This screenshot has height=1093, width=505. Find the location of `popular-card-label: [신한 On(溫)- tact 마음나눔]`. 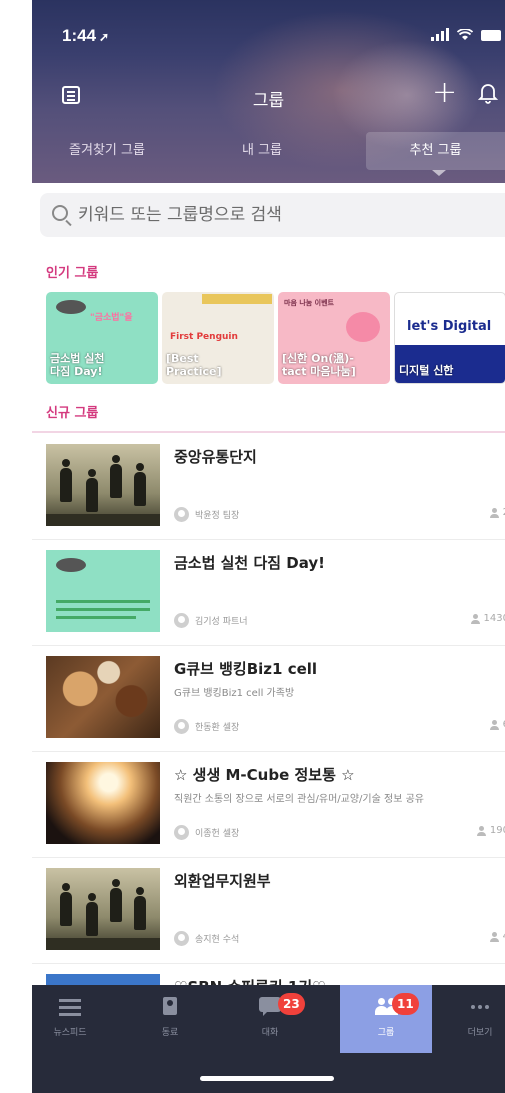

popular-card-label: [신한 On(溫)- tact 마음나눔] is located at coordinates (319, 365).